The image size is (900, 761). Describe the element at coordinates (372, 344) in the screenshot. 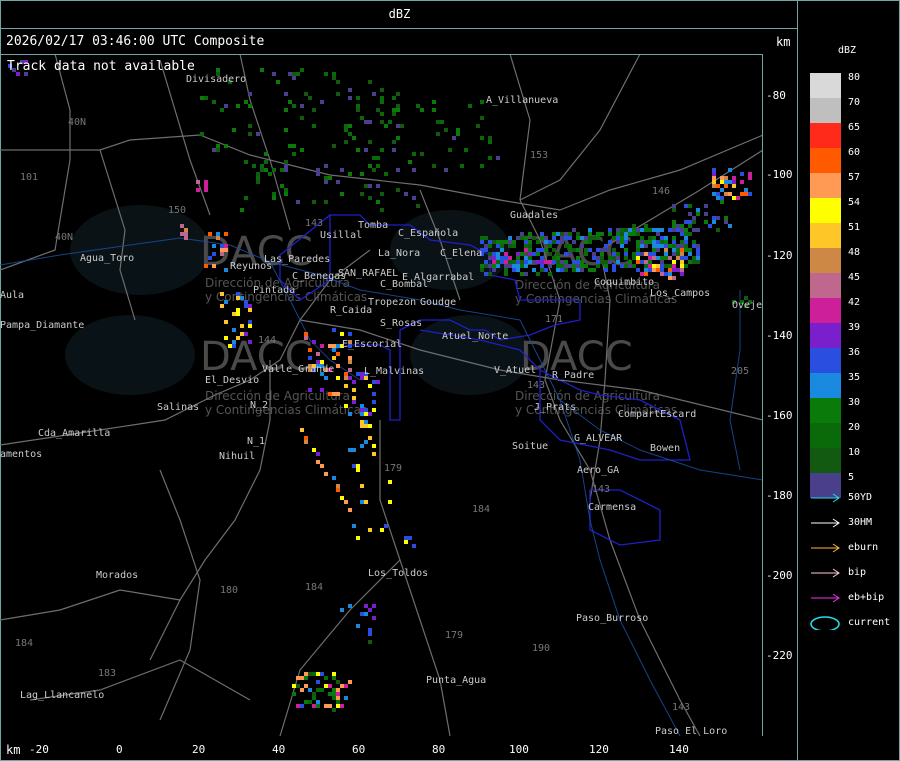

I see `place-label: E_Escorial` at that location.